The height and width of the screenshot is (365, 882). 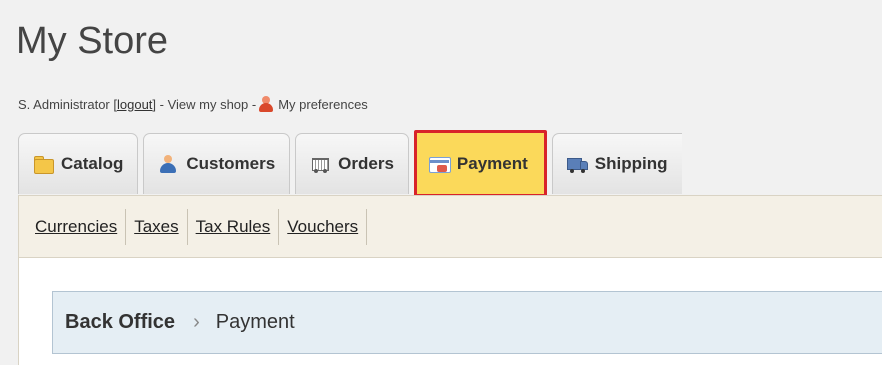 I want to click on tab-payment: Payment, so click(x=480, y=163).